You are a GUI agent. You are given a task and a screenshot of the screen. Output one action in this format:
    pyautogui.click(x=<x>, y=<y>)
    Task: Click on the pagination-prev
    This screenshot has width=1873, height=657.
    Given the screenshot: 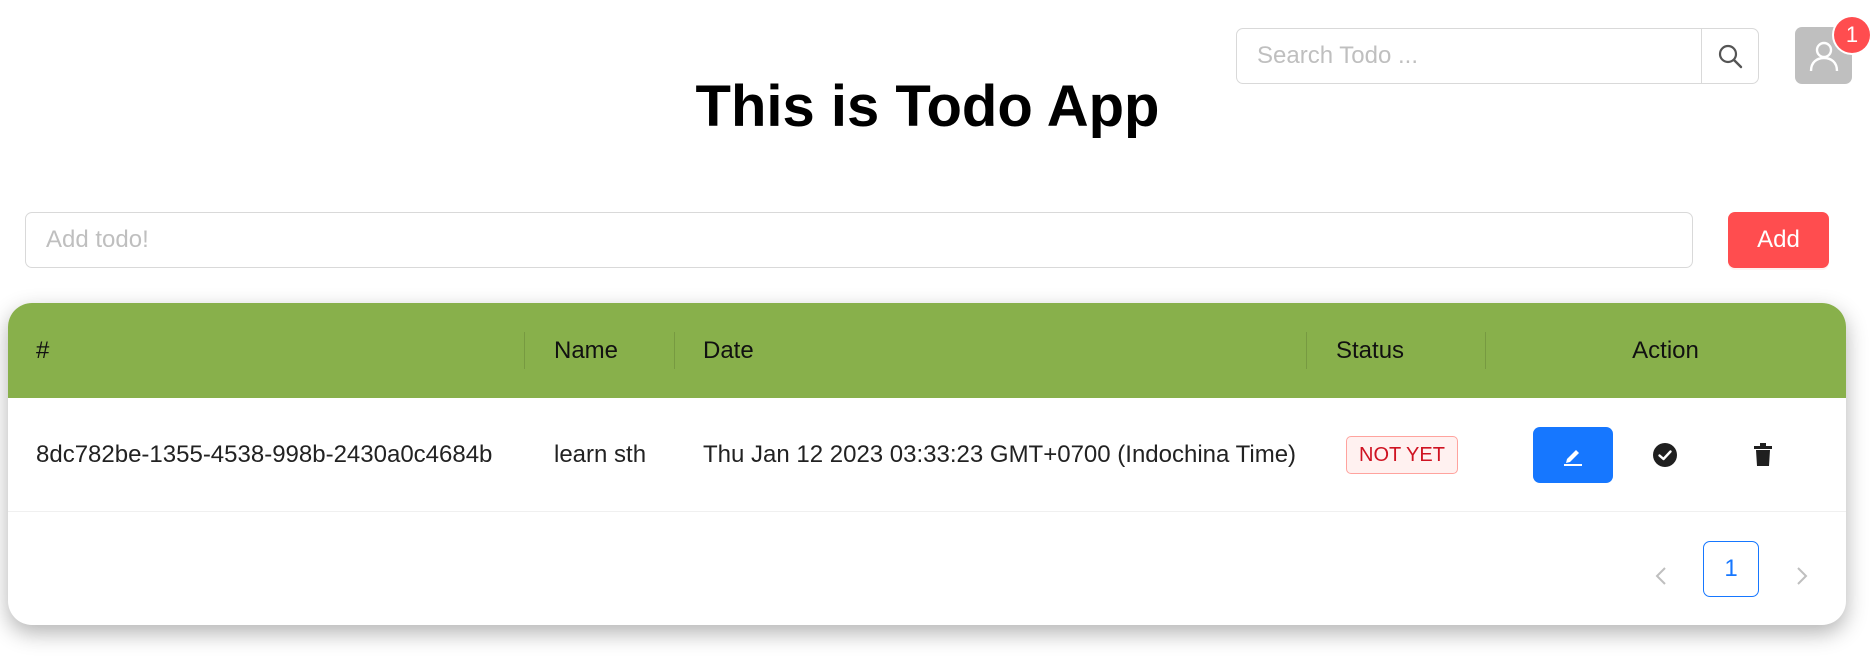 What is the action you would take?
    pyautogui.click(x=1661, y=576)
    